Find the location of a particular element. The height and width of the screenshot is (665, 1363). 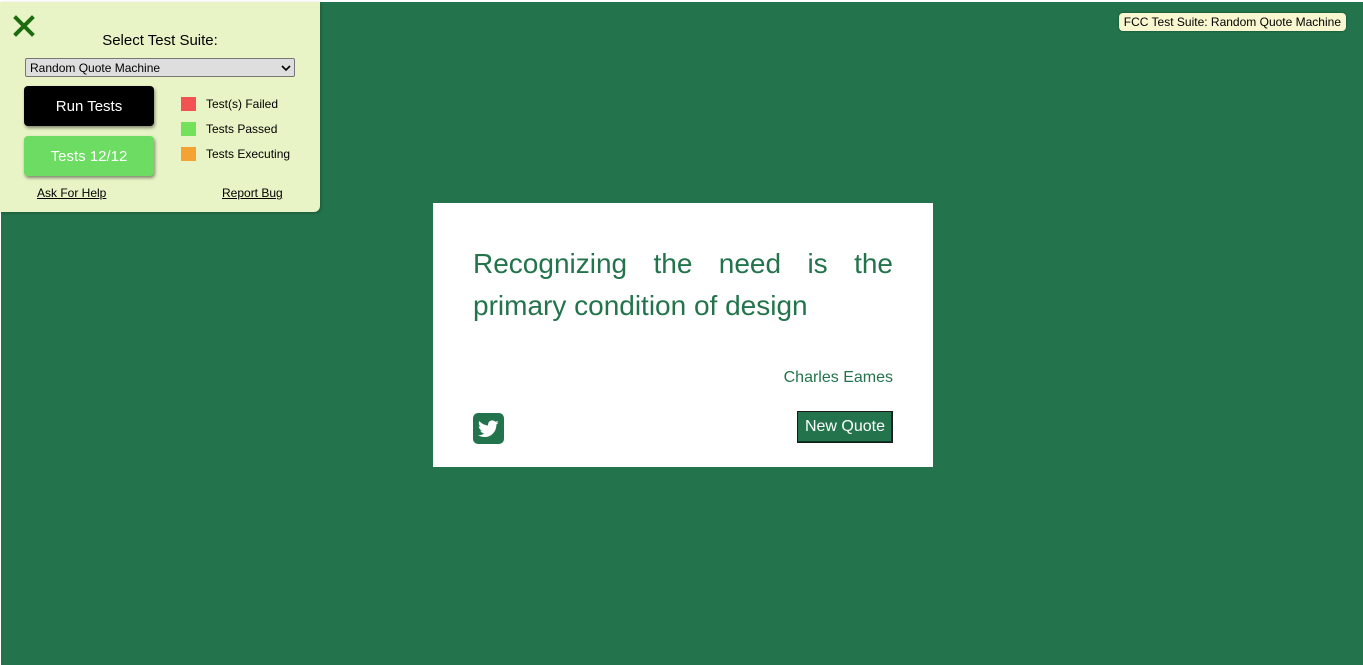

legend-failed: Test(s) Failed is located at coordinates (229, 104).